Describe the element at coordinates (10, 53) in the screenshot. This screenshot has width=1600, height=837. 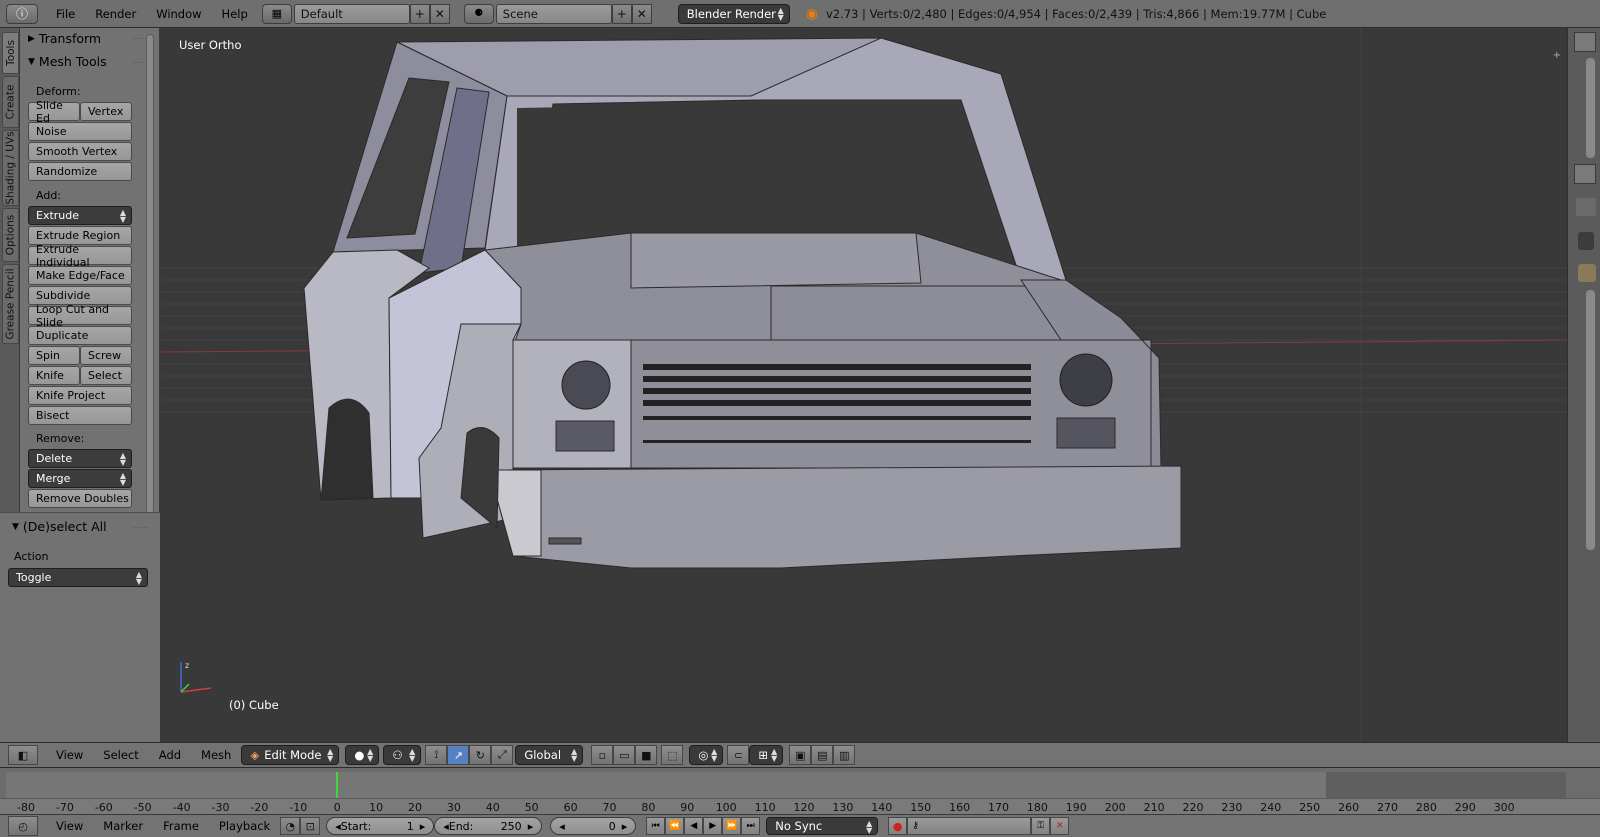
I see `tab-tools: Tools` at that location.